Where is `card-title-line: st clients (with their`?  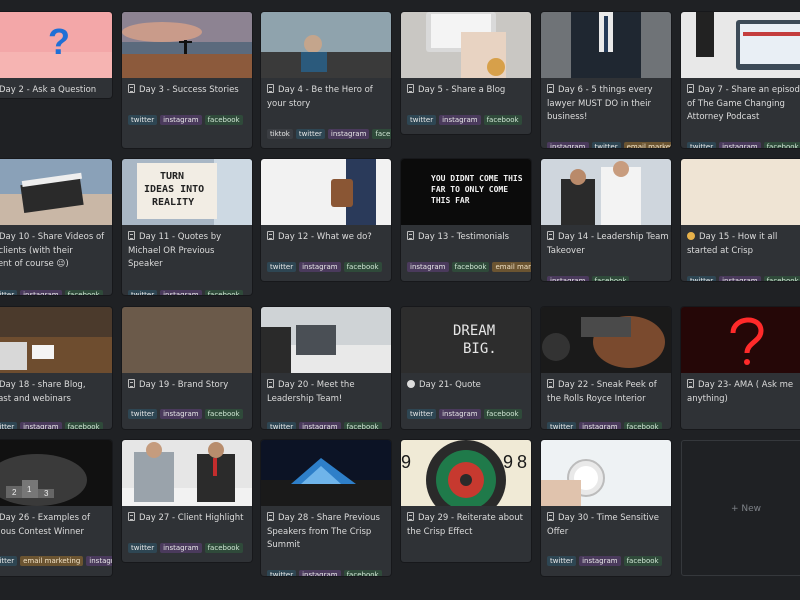 card-title-line: st clients (with their is located at coordinates (36, 250).